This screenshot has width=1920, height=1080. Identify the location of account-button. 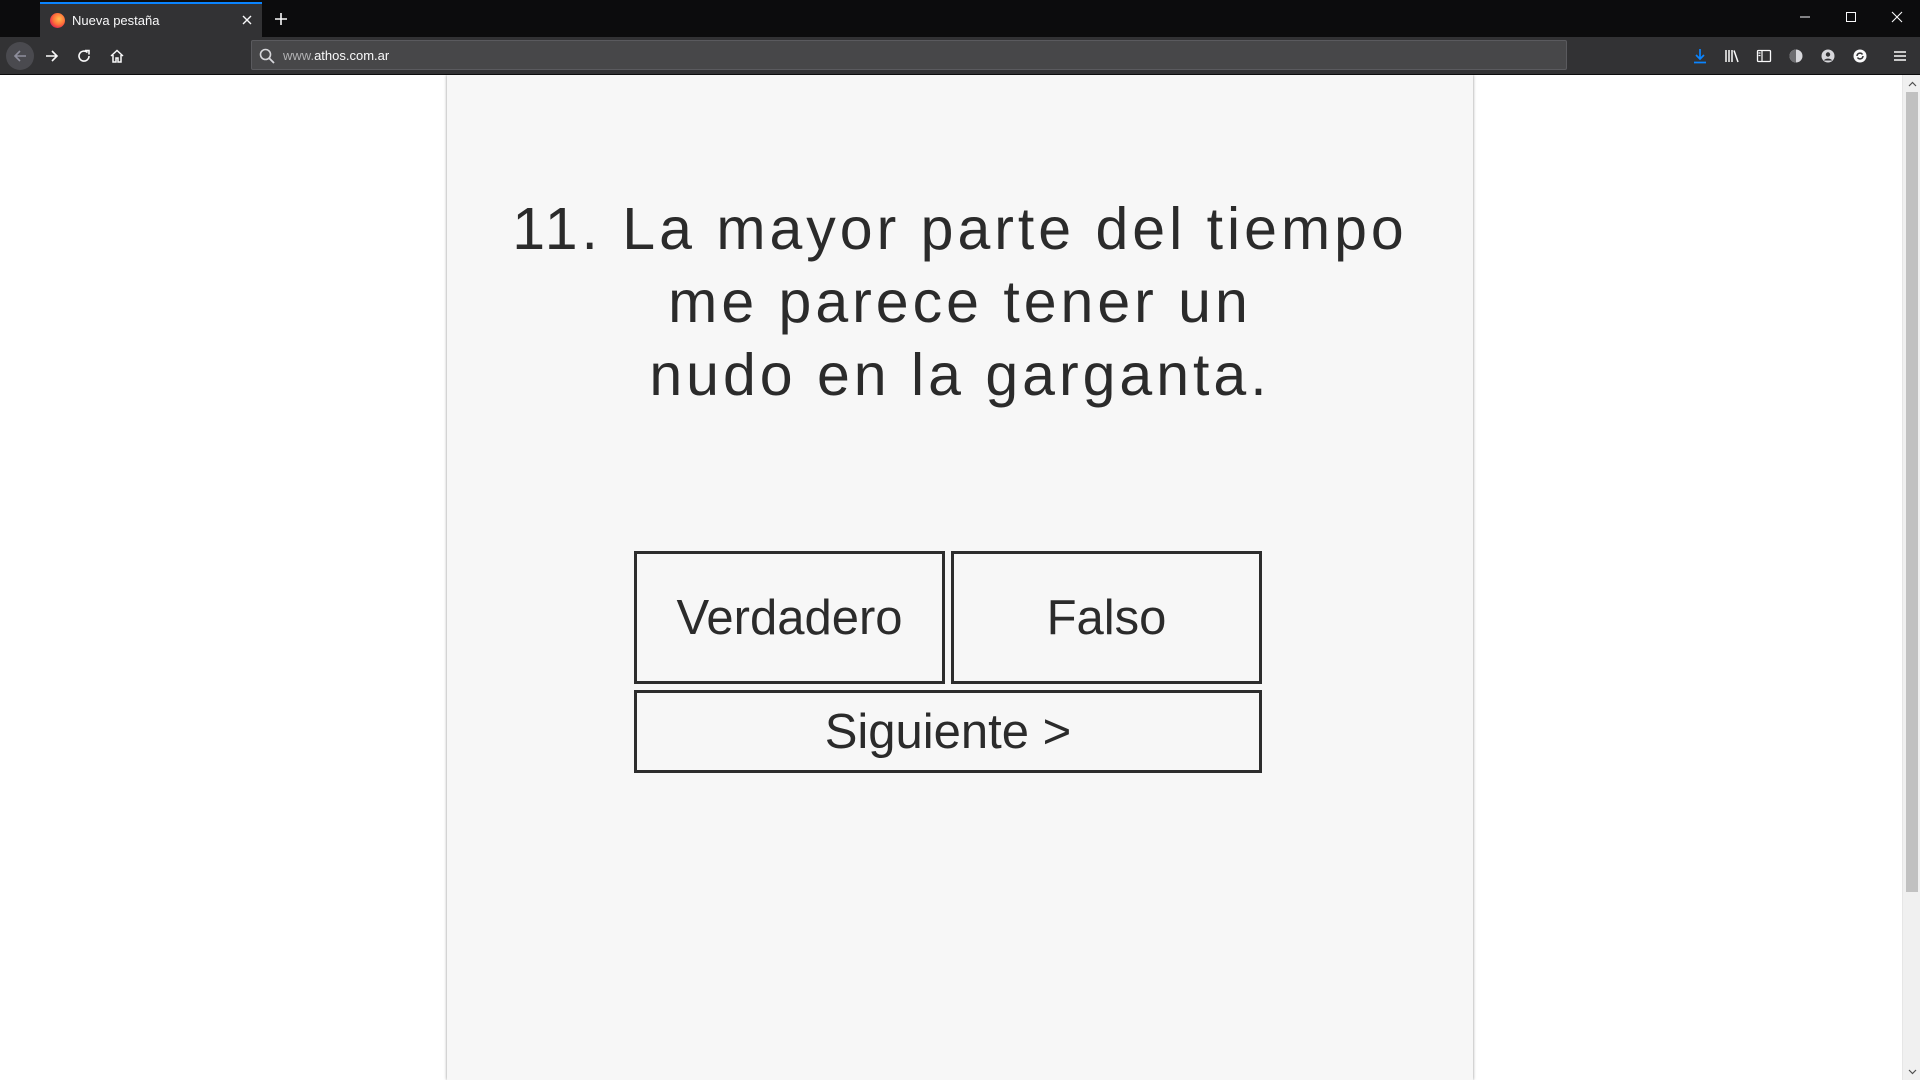
(1828, 56).